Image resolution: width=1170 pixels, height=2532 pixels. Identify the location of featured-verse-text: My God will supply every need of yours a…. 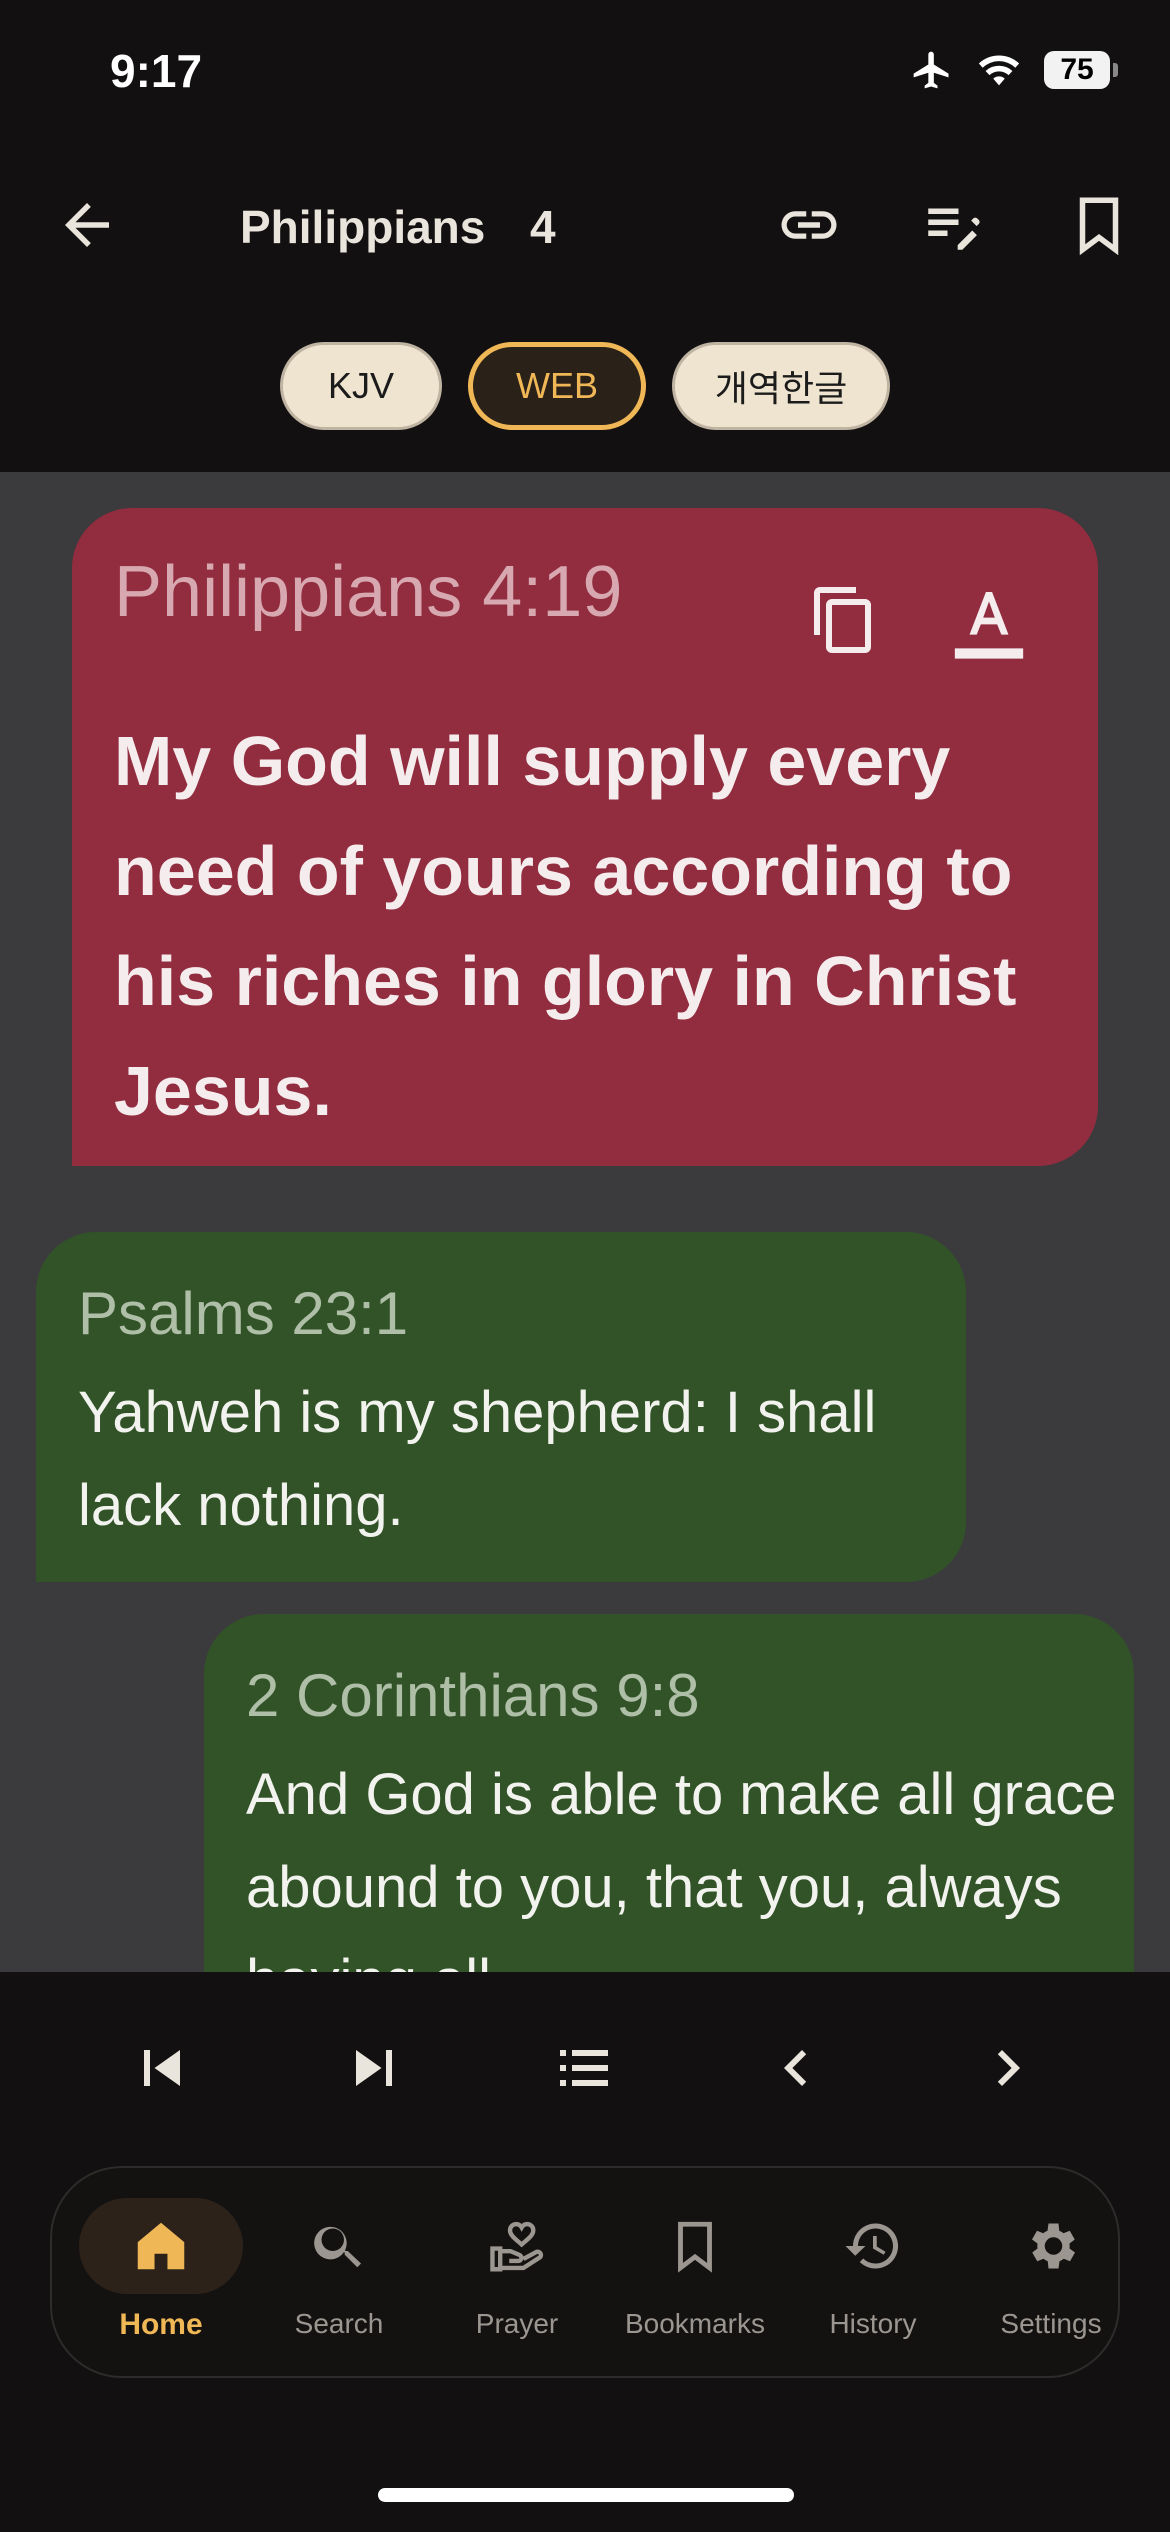
(565, 926).